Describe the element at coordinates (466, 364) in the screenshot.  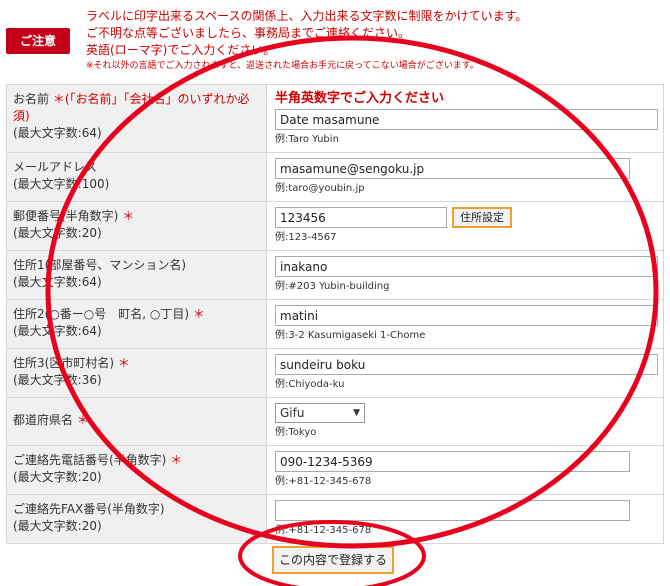
I see `address3-input` at that location.